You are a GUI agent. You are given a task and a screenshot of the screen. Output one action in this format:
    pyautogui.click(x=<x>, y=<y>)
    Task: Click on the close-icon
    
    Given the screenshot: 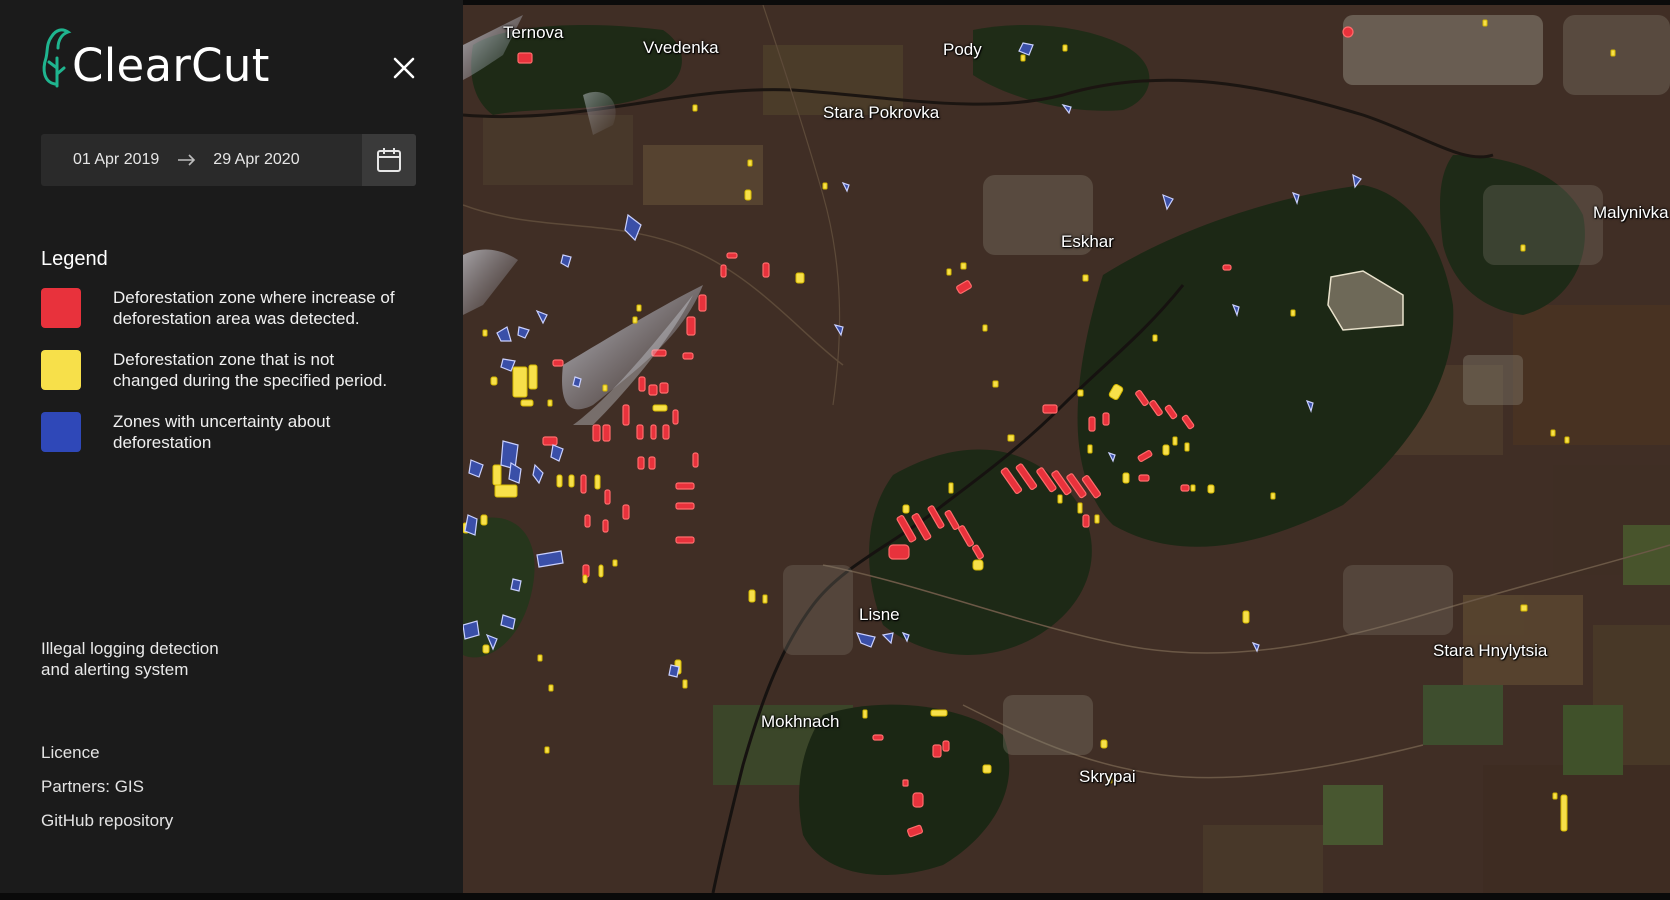 What is the action you would take?
    pyautogui.click(x=404, y=68)
    